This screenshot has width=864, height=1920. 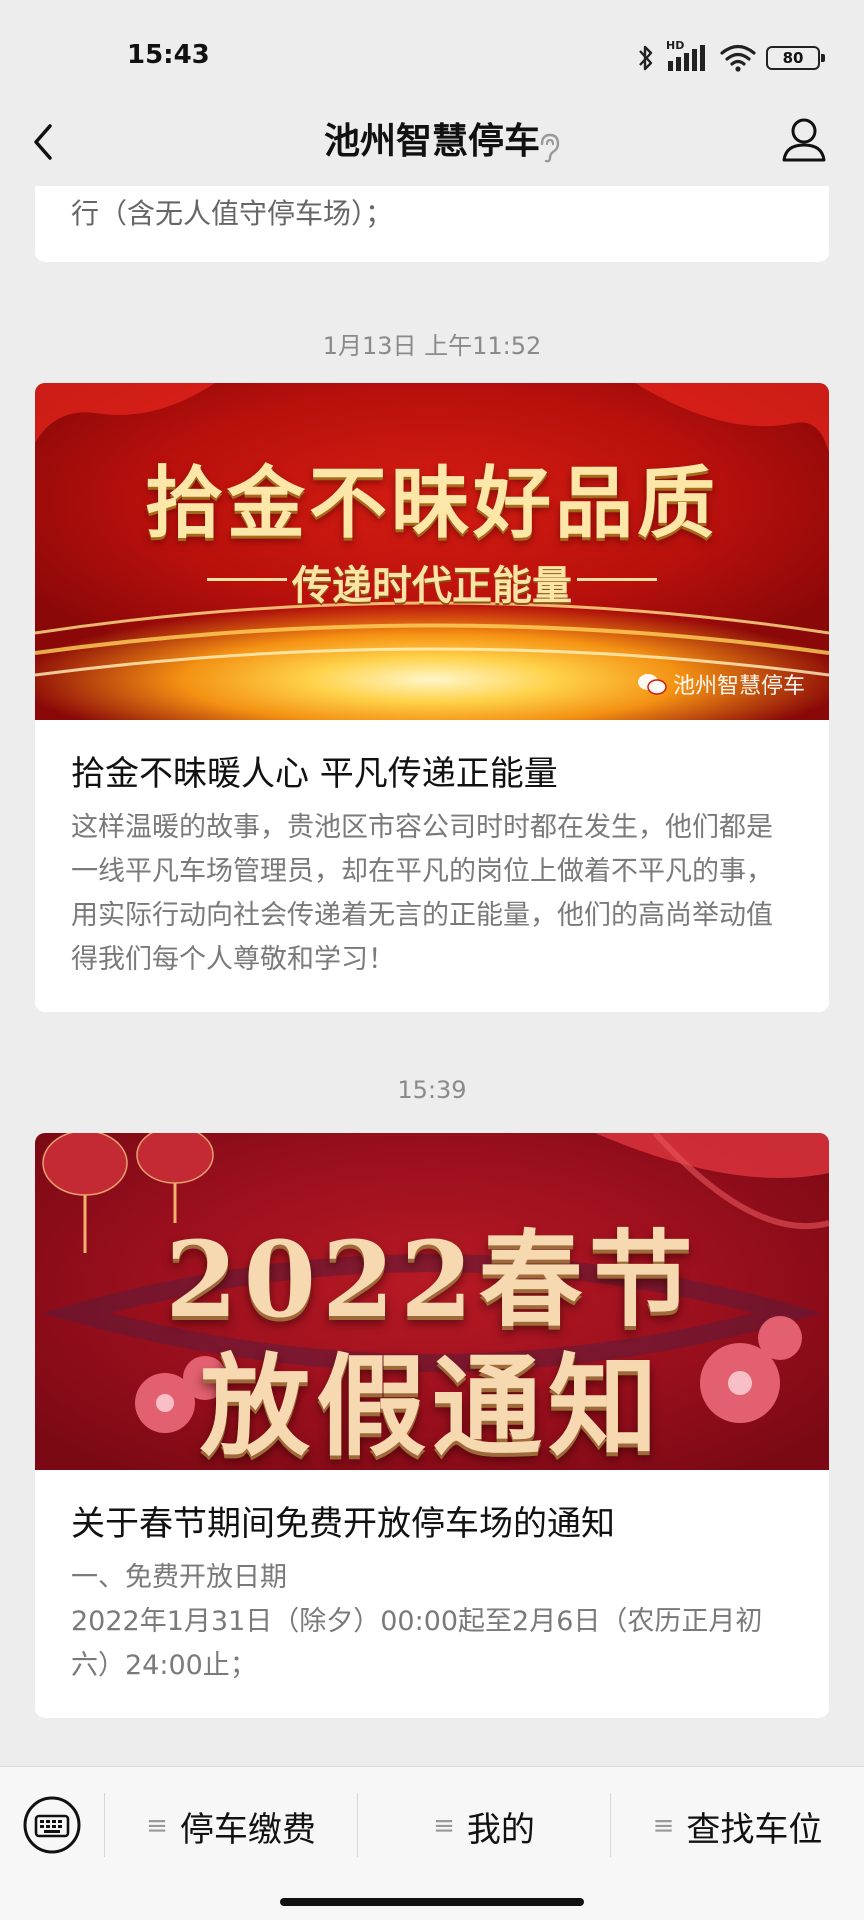 What do you see at coordinates (432, 346) in the screenshot?
I see `message-timestamp: 1月13日 上午11:52` at bounding box center [432, 346].